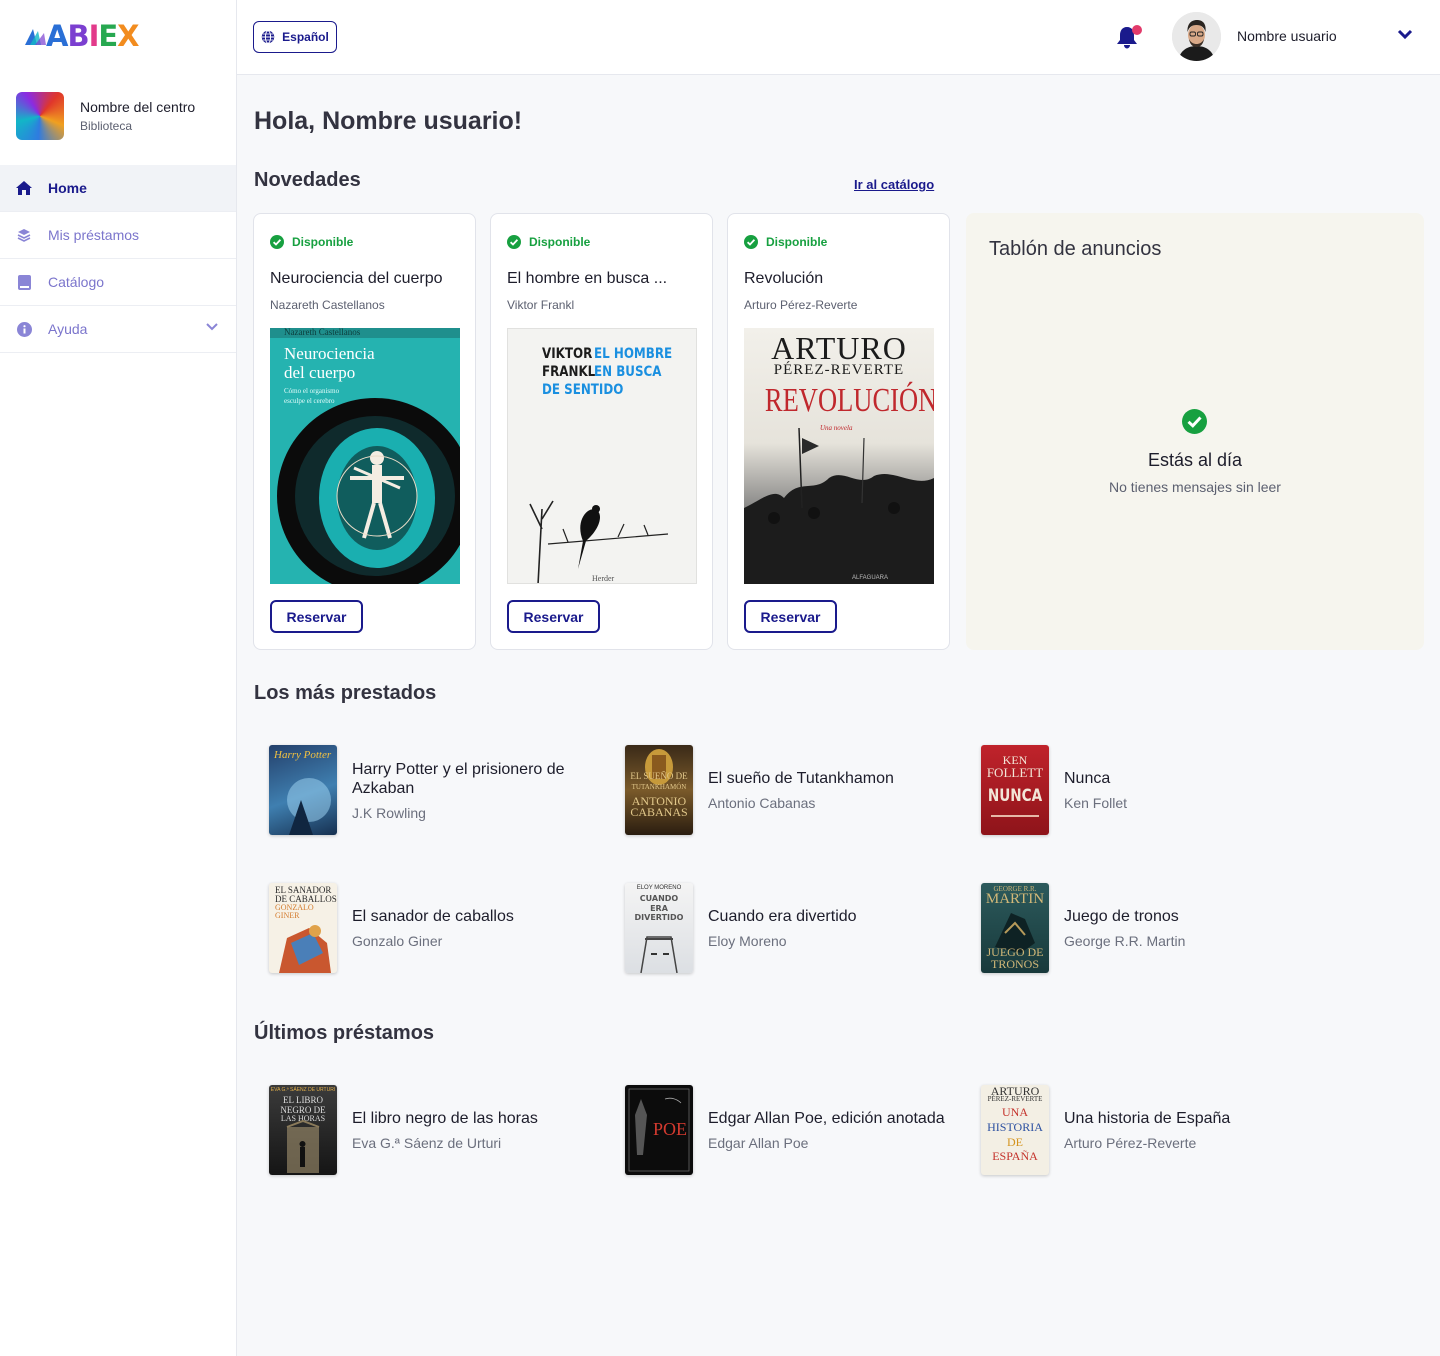  What do you see at coordinates (67, 188) in the screenshot?
I see `sidebar-item-label: Home` at bounding box center [67, 188].